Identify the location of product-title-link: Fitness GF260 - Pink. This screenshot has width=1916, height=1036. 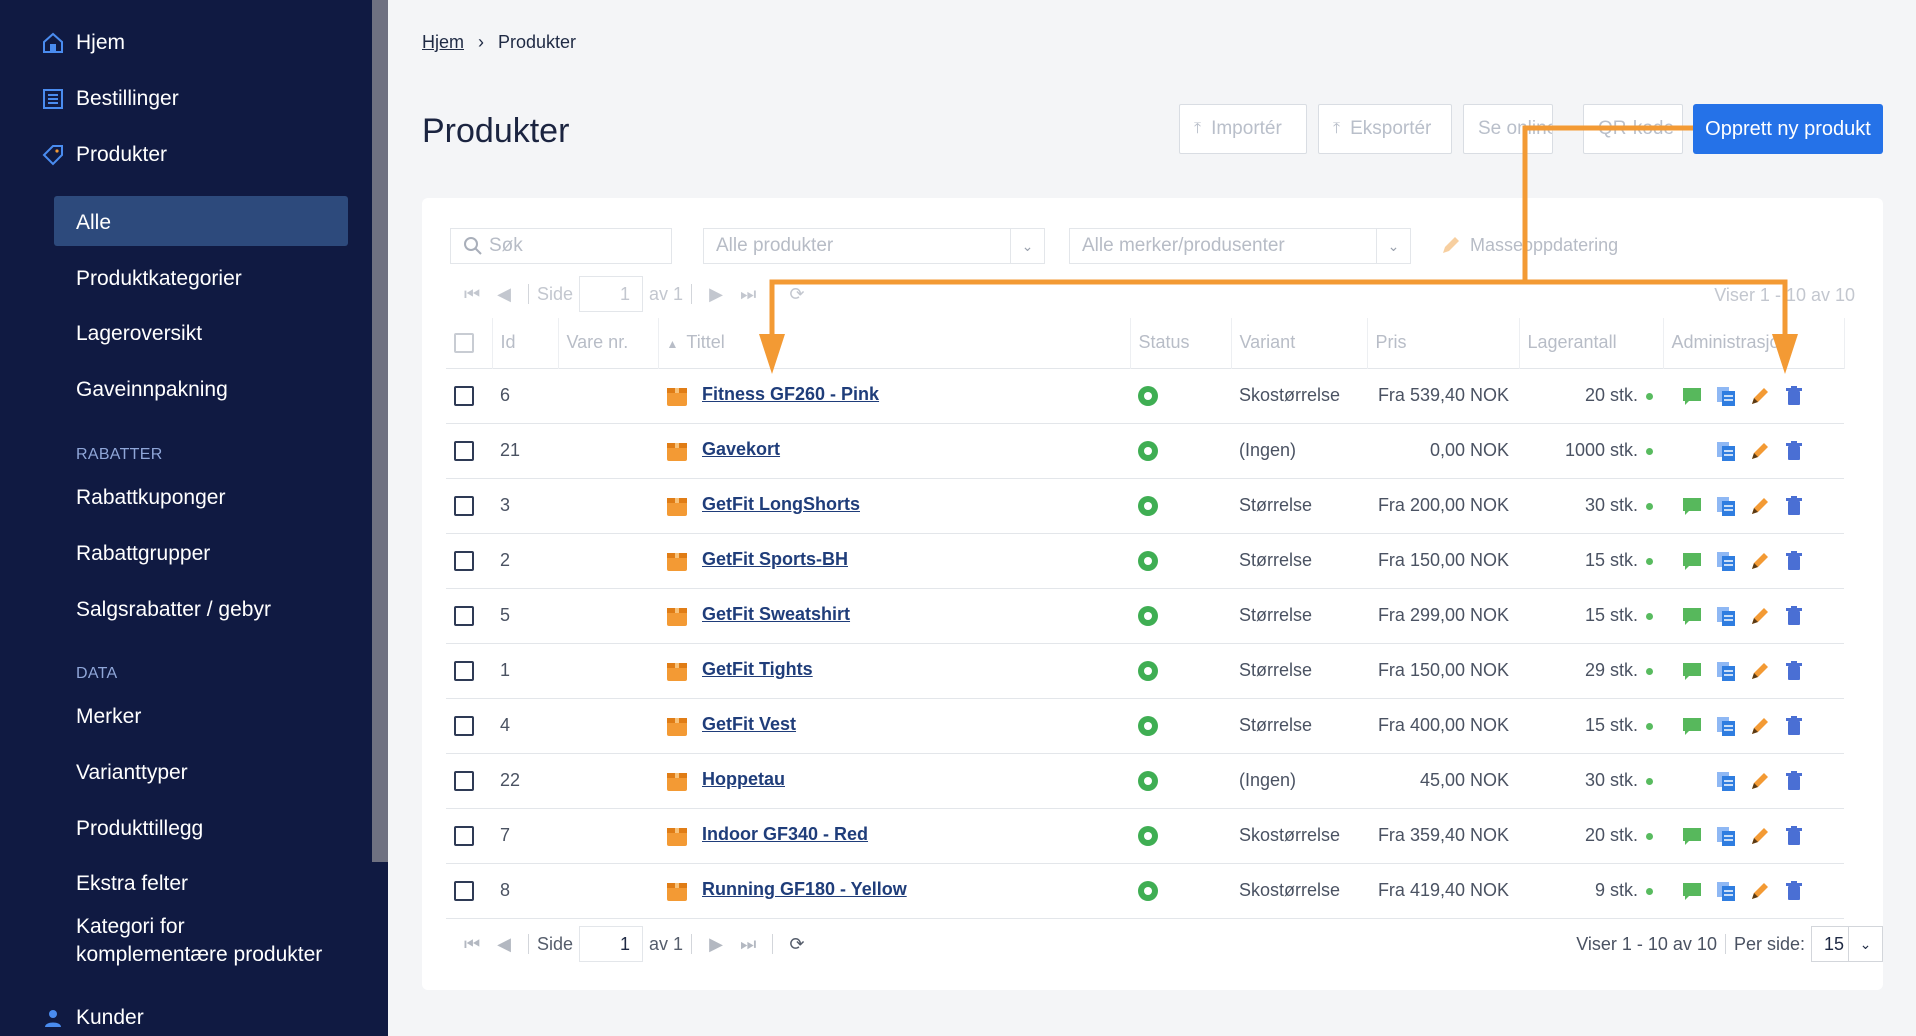
(790, 394).